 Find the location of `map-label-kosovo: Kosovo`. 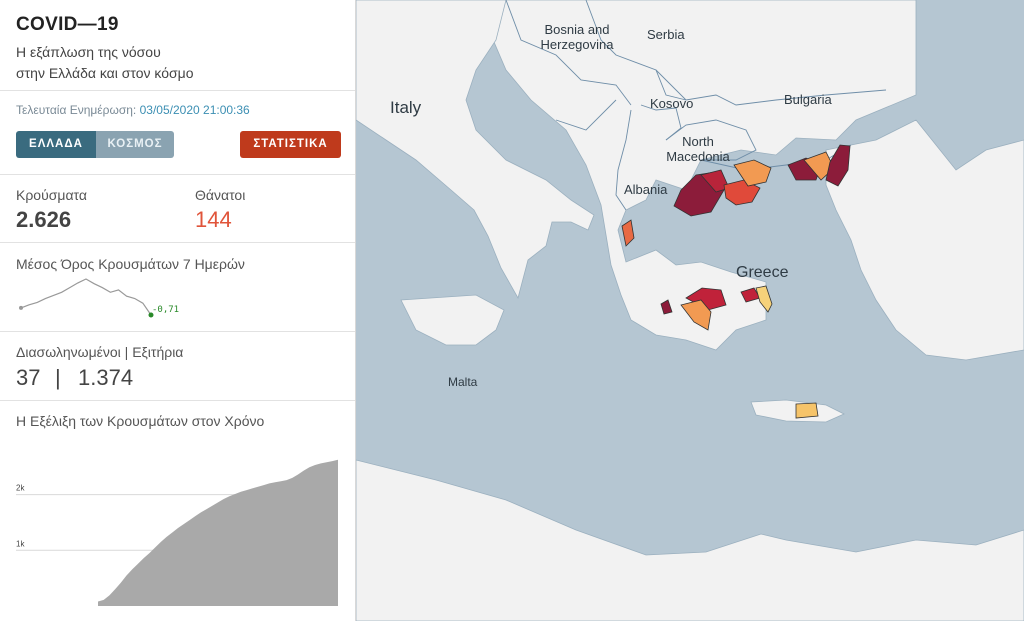

map-label-kosovo: Kosovo is located at coordinates (672, 103).